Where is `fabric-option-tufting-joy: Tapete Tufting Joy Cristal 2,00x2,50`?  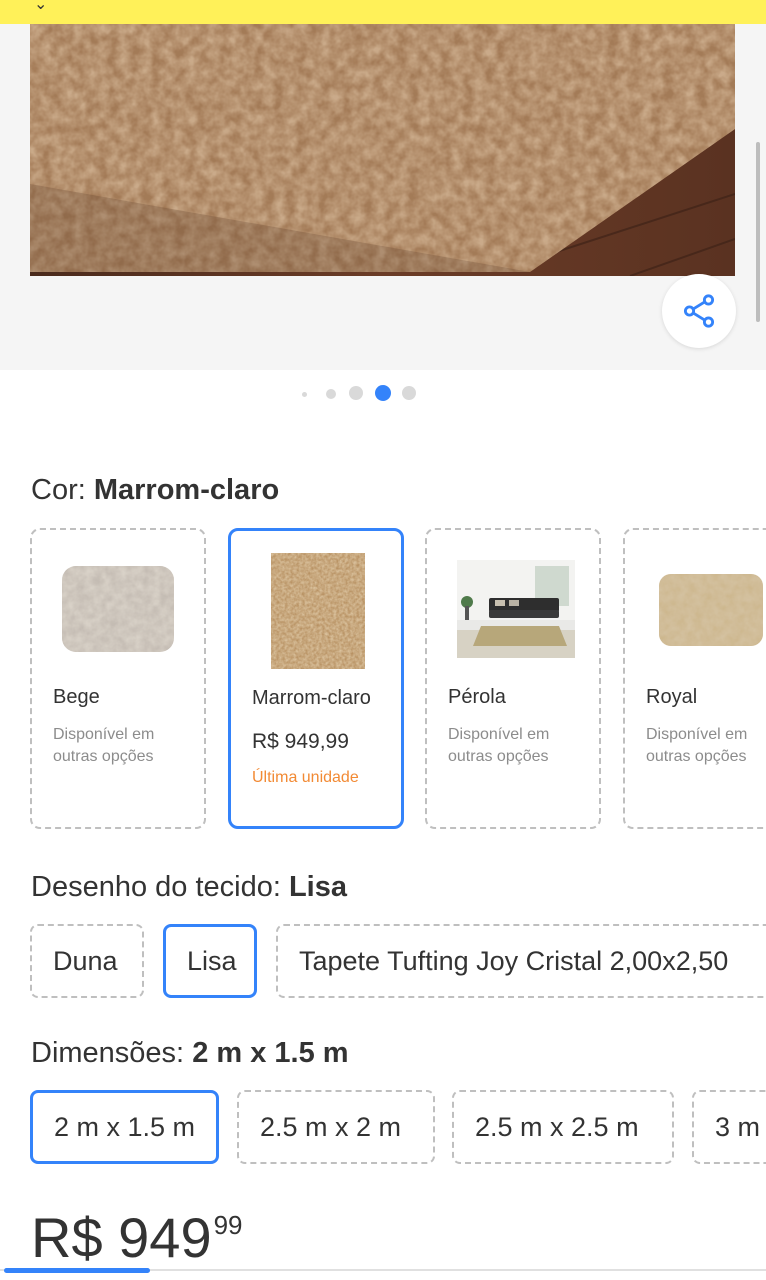
fabric-option-tufting-joy: Tapete Tufting Joy Cristal 2,00x2,50 is located at coordinates (521, 961).